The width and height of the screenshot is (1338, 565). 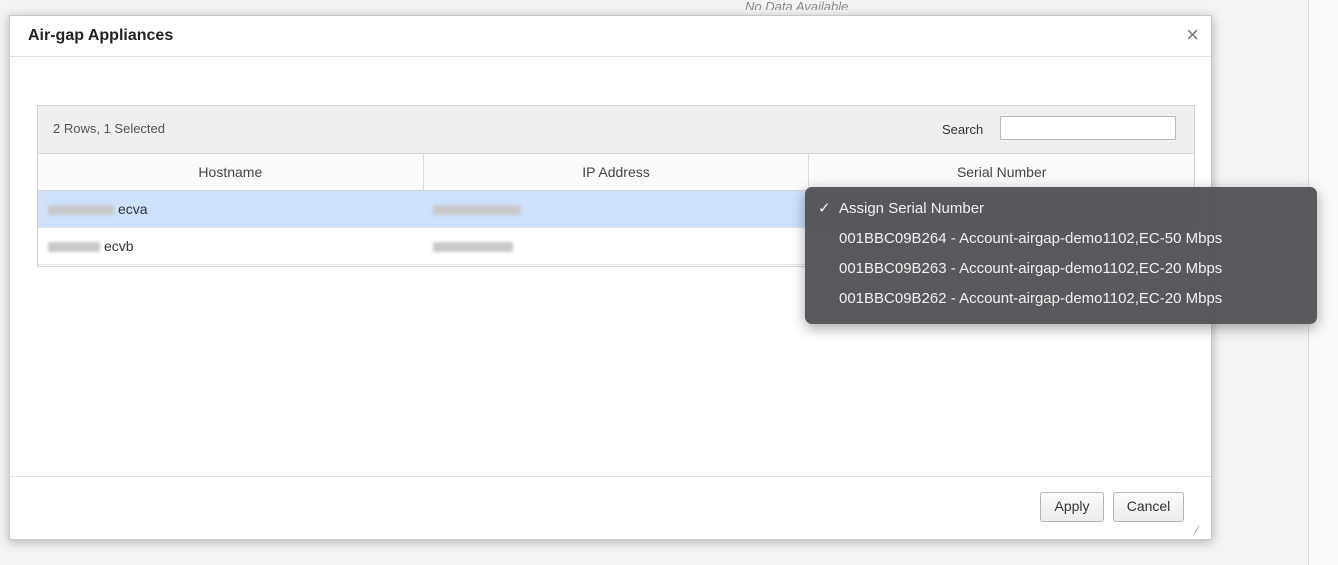 What do you see at coordinates (610, 507) in the screenshot?
I see `dialog-footer: Apply Cancel ∕` at bounding box center [610, 507].